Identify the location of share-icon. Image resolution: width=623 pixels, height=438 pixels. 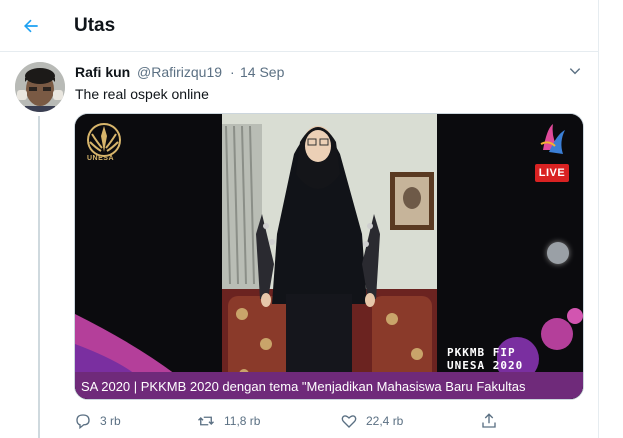
(489, 420).